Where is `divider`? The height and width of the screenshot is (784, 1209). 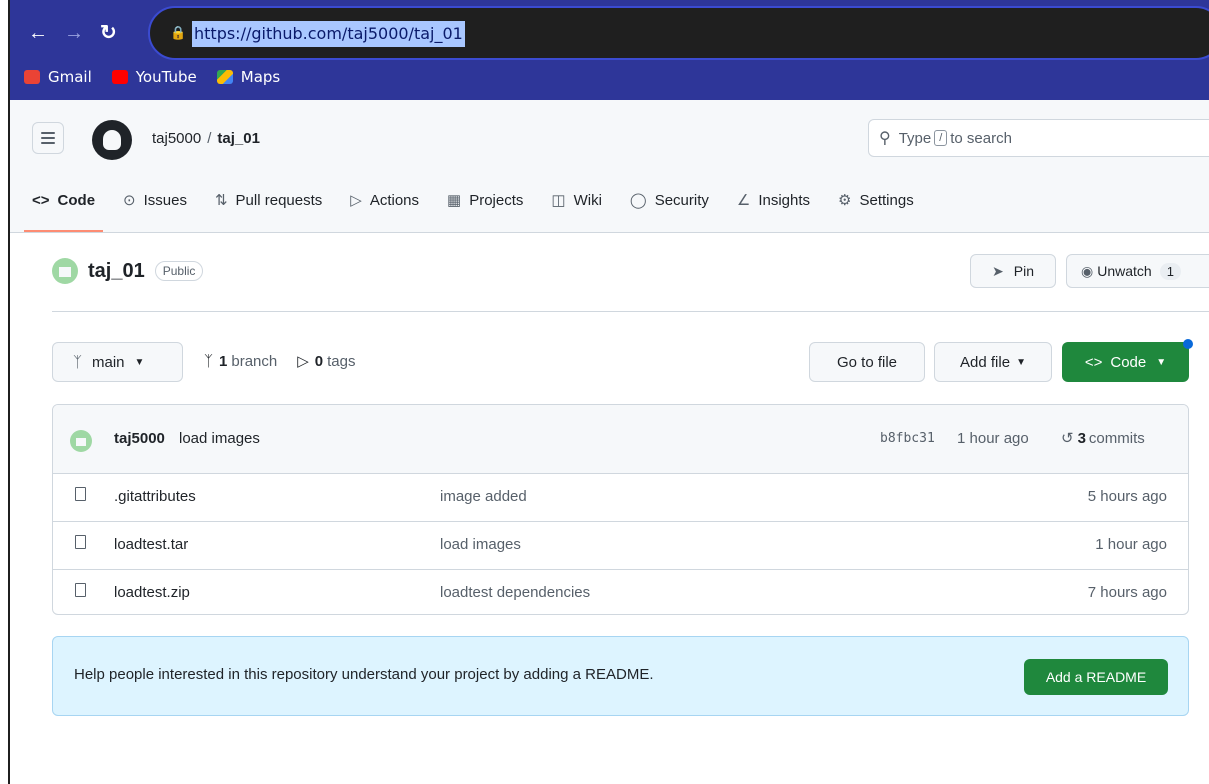 divider is located at coordinates (630, 311).